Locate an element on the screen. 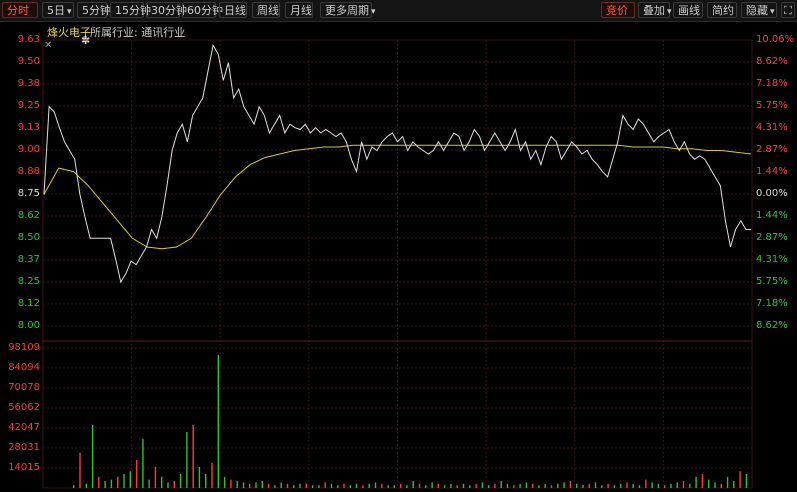 Image resolution: width=797 pixels, height=492 pixels. volume-tick-label: 56062 is located at coordinates (24, 407).